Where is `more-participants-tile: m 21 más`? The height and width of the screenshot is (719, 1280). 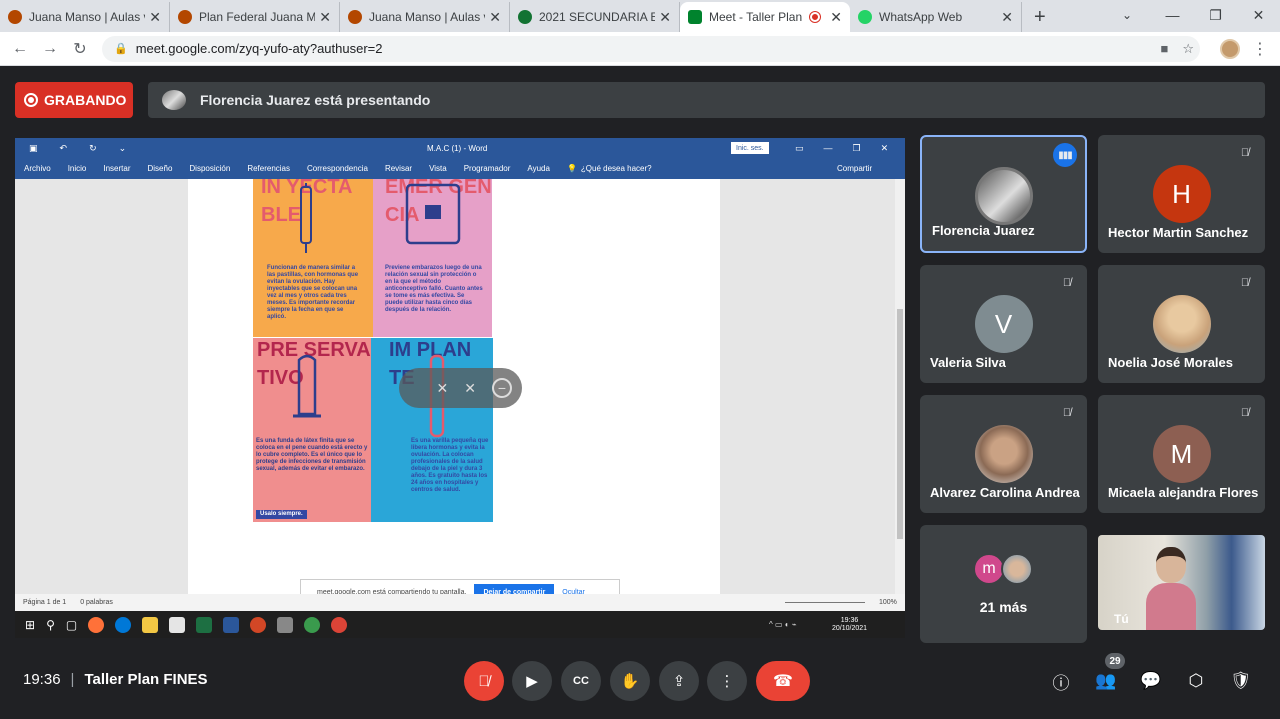 more-participants-tile: m 21 más is located at coordinates (1003, 584).